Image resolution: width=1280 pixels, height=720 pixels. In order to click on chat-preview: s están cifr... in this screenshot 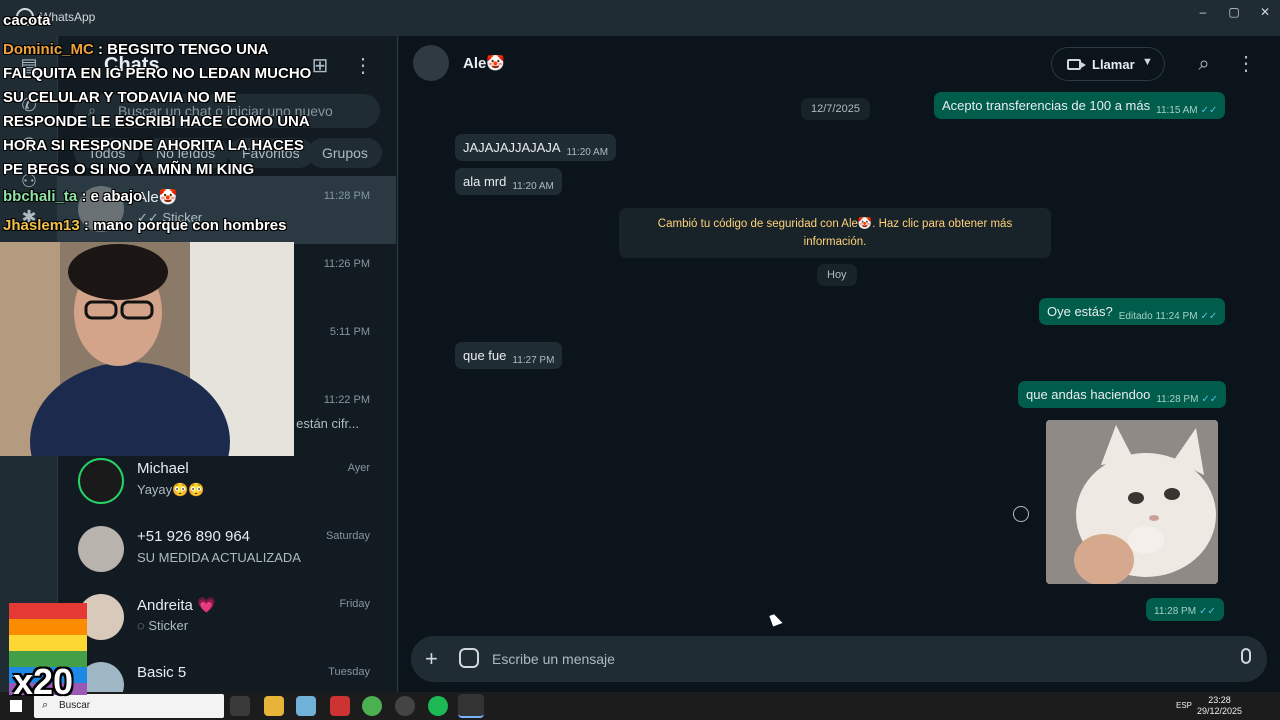, I will do `click(322, 423)`.